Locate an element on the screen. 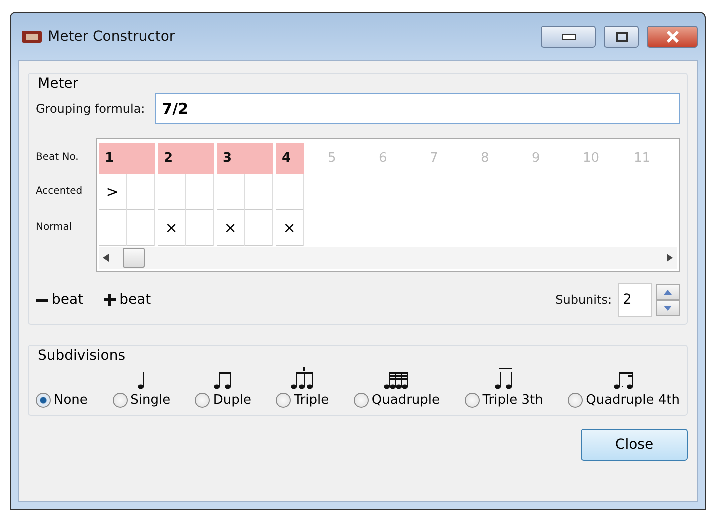 This screenshot has width=708, height=513. row-label: Normal is located at coordinates (55, 227).